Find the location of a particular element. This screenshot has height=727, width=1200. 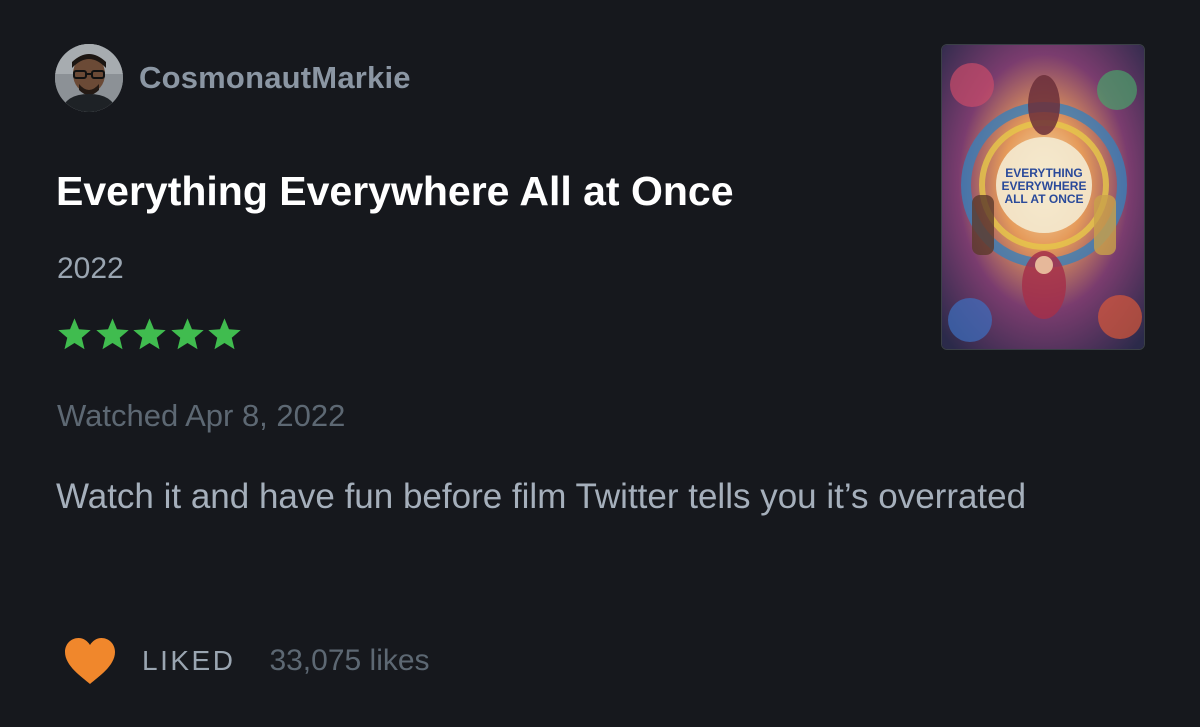

avatar-image is located at coordinates (89, 78).